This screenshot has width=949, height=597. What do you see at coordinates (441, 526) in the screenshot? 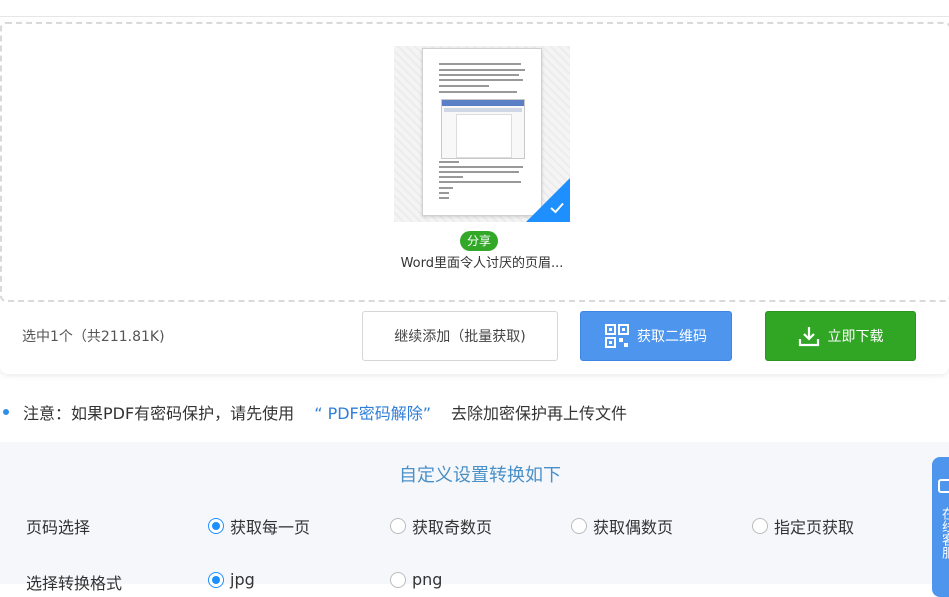
I see `page-option-odd: 获取奇数页` at bounding box center [441, 526].